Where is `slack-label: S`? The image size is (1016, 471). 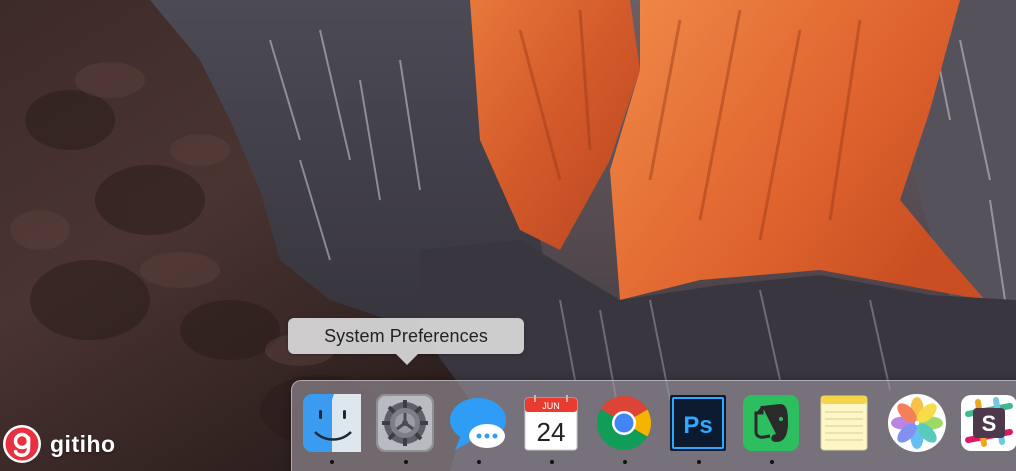 slack-label: S is located at coordinates (989, 423).